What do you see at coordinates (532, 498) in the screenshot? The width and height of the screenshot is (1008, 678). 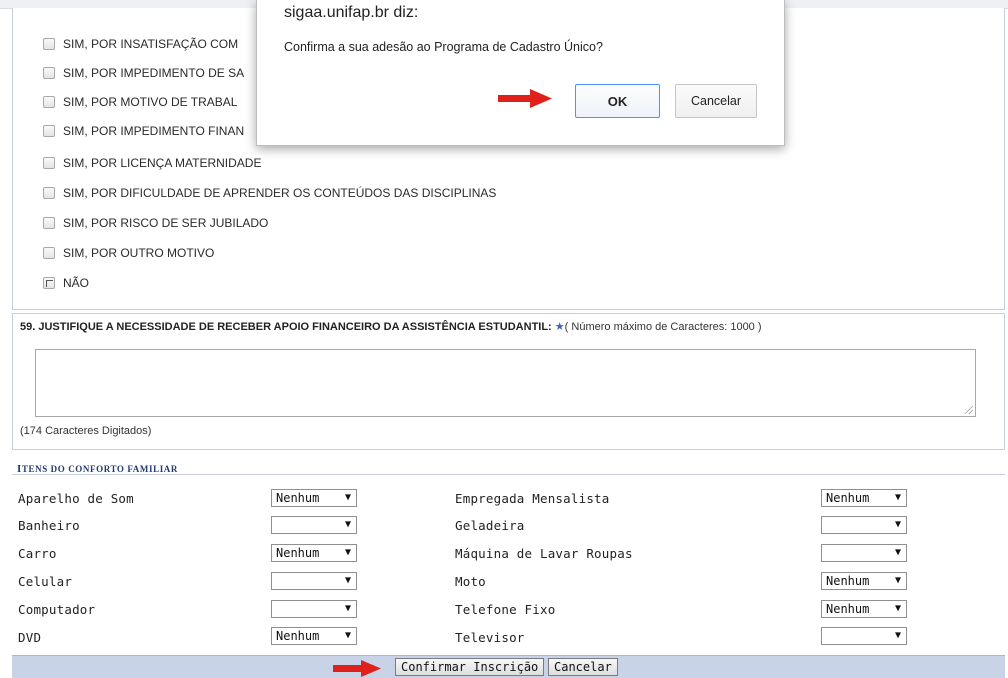 I see `item-label: Empregada Mensalista` at bounding box center [532, 498].